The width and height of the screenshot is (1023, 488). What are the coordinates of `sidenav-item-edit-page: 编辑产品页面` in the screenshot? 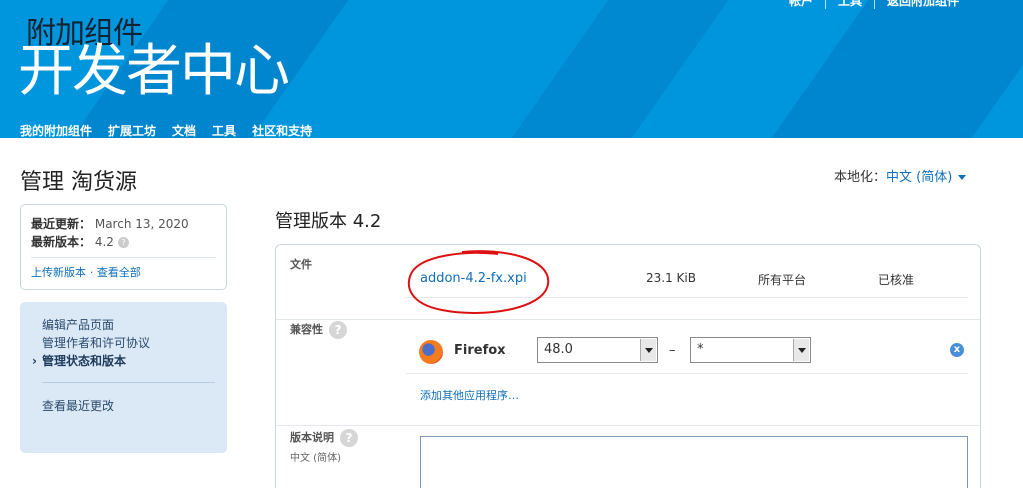 It's located at (128, 325).